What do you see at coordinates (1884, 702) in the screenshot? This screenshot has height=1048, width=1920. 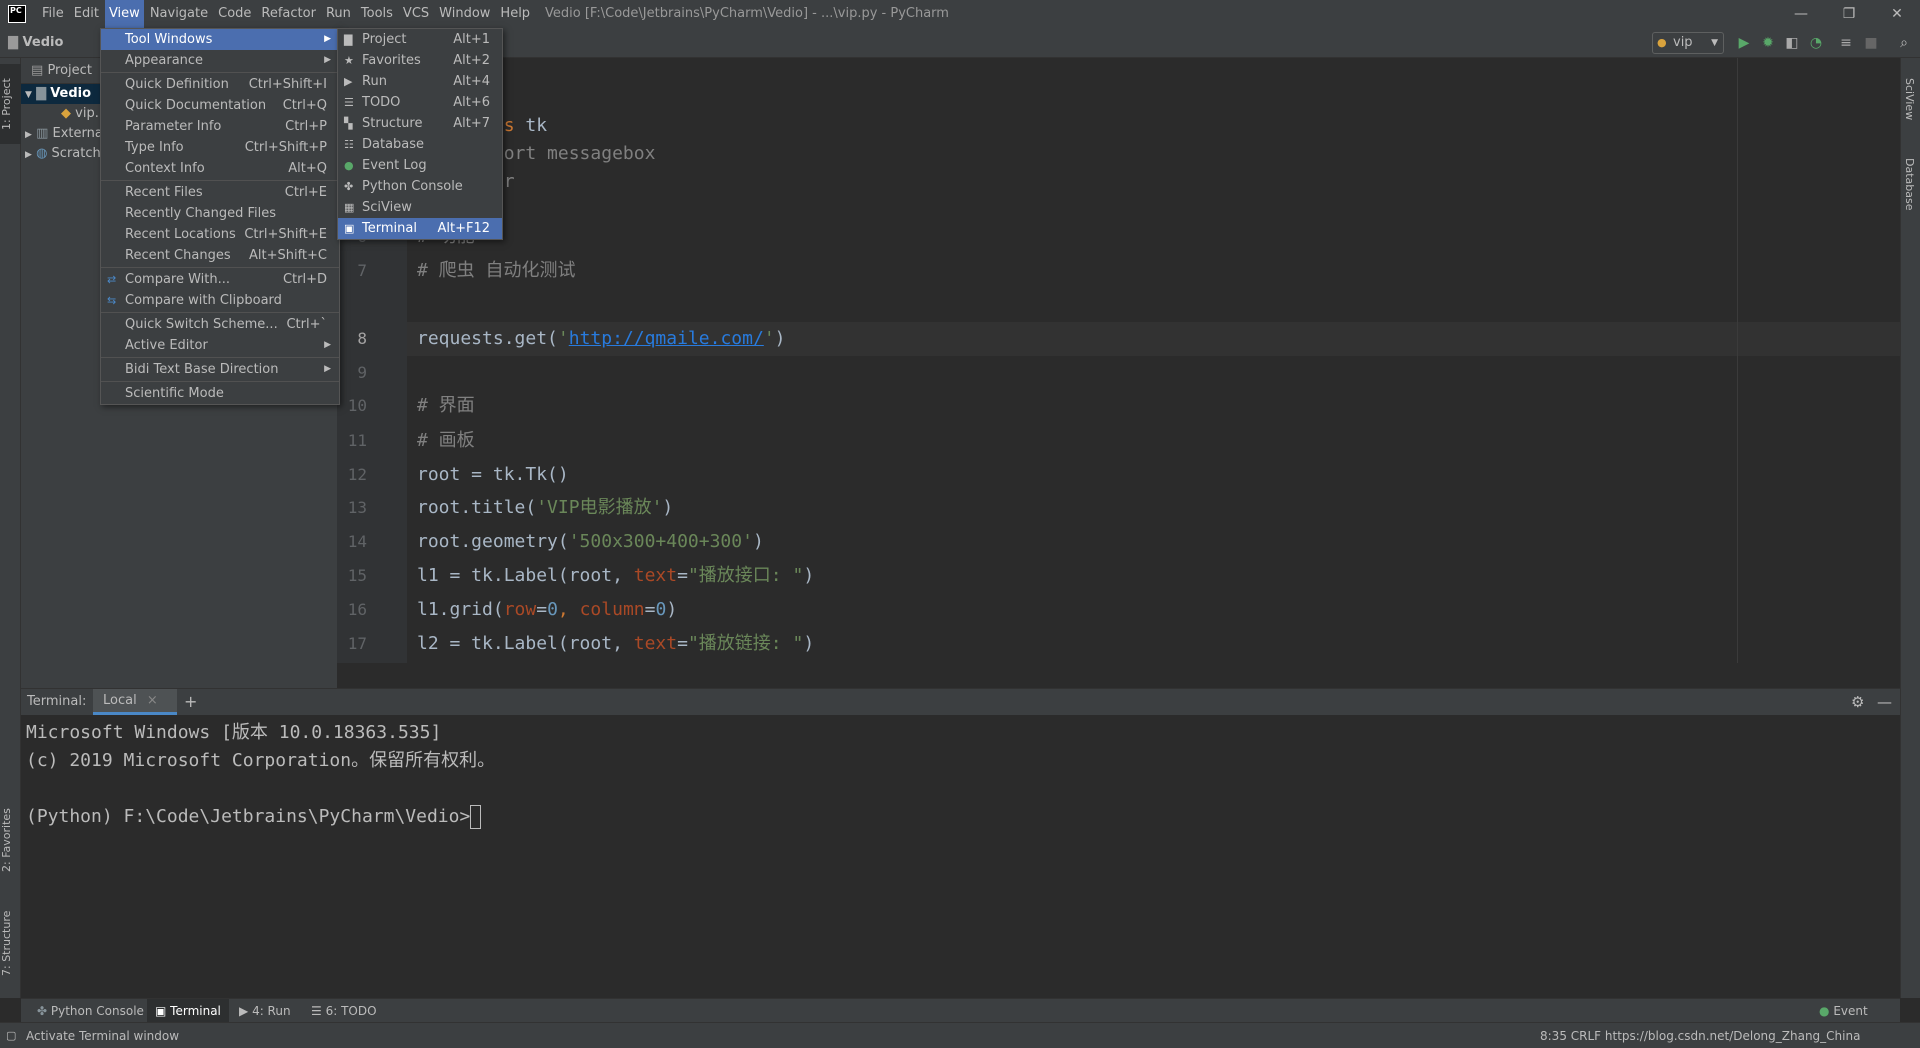 I see `hide-panel-icon: —` at bounding box center [1884, 702].